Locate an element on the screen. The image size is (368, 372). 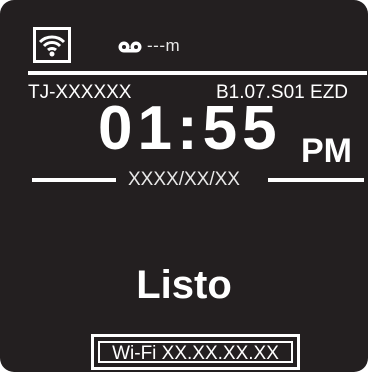
clock-time: 01:55 is located at coordinates (190, 128).